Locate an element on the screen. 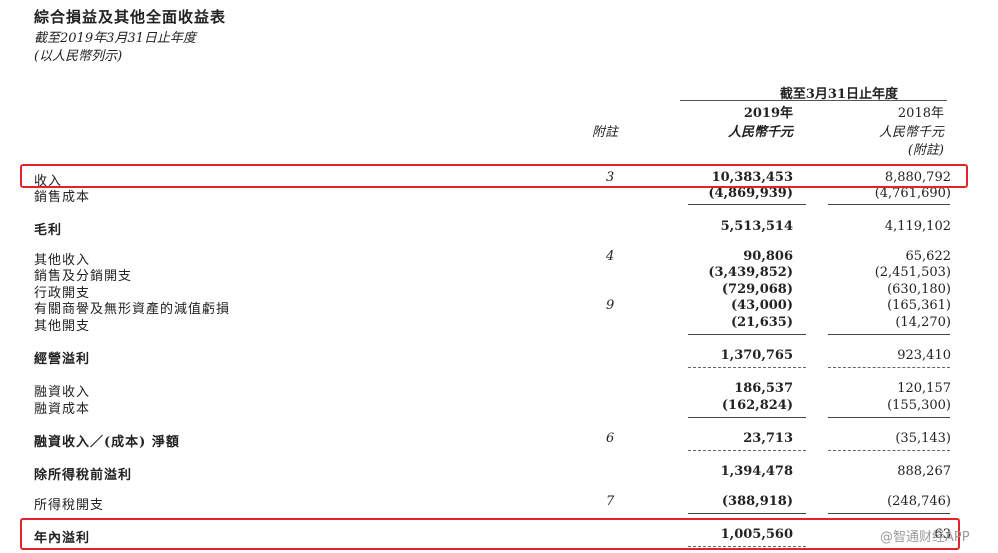 The image size is (998, 553). row-value-2019: 1,370,765 is located at coordinates (756, 355).